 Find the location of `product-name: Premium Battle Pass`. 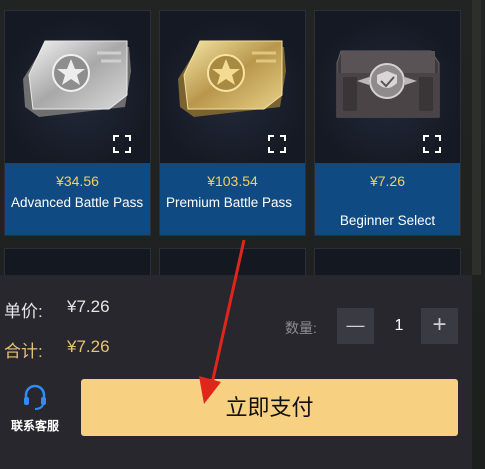

product-name: Premium Battle Pass is located at coordinates (229, 202).